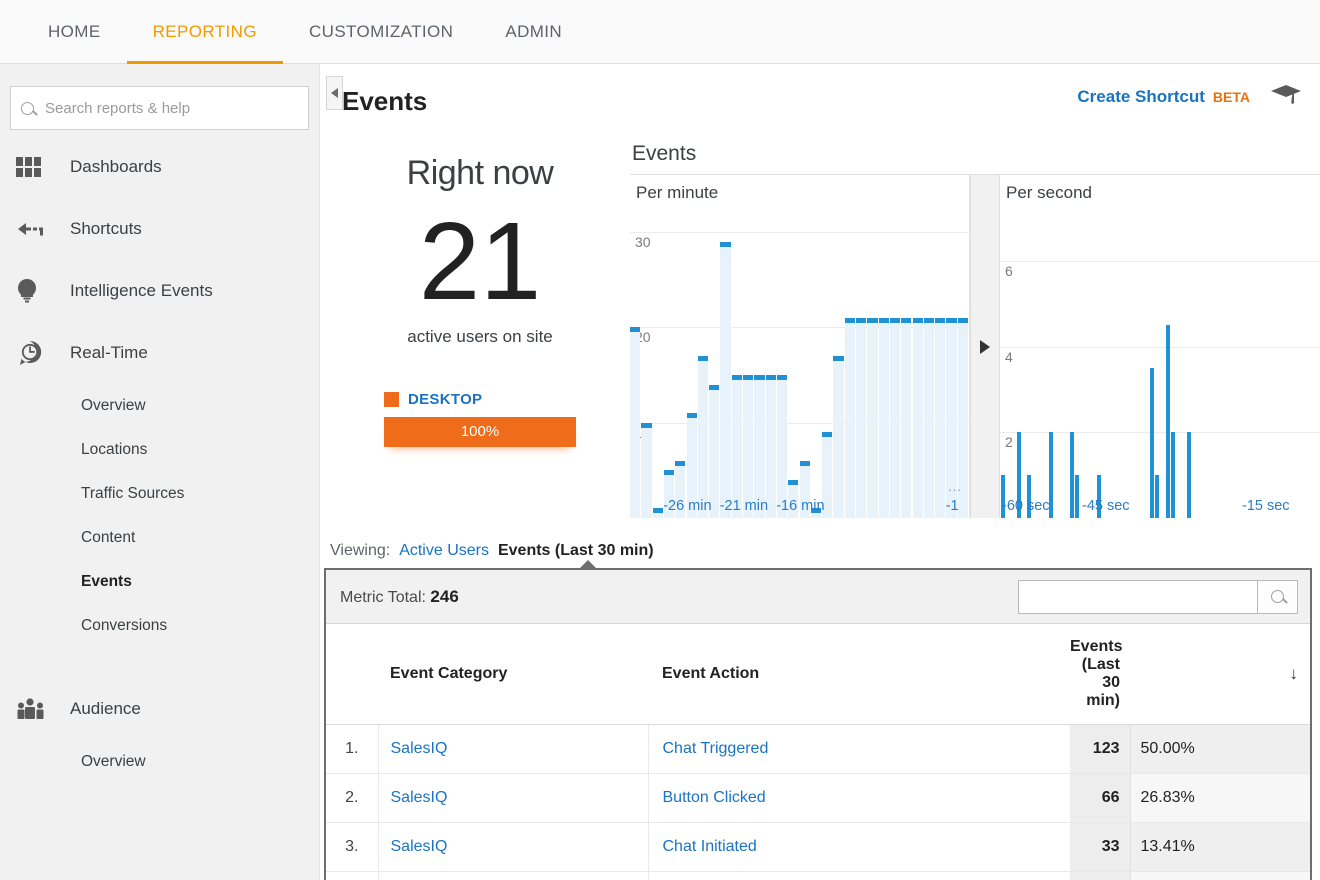  What do you see at coordinates (334, 93) in the screenshot?
I see `sidebar-collapse-button` at bounding box center [334, 93].